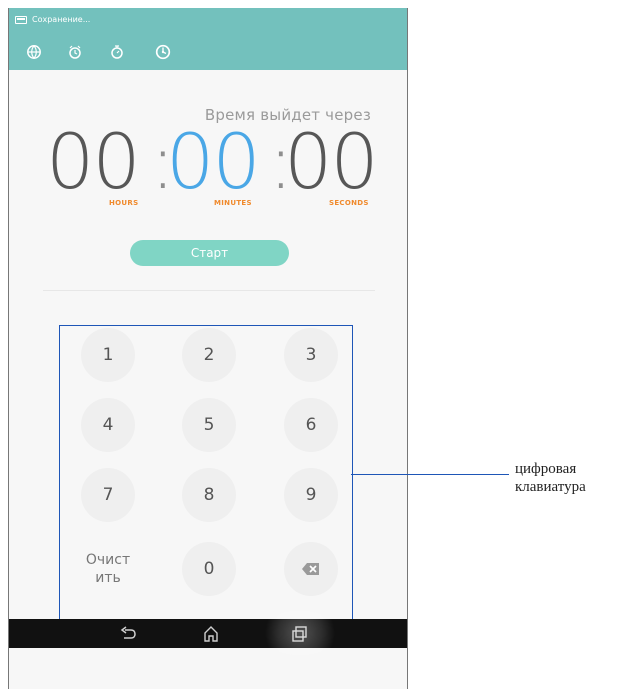 The height and width of the screenshot is (689, 625). I want to click on keypad-key-2: 2, so click(209, 355).